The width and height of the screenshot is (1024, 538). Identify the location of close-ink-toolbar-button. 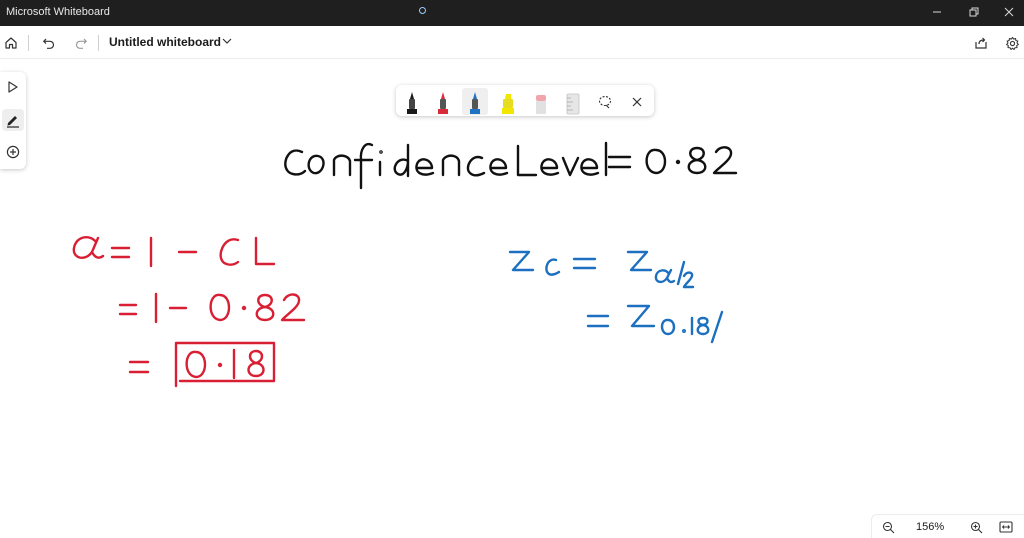
(637, 101).